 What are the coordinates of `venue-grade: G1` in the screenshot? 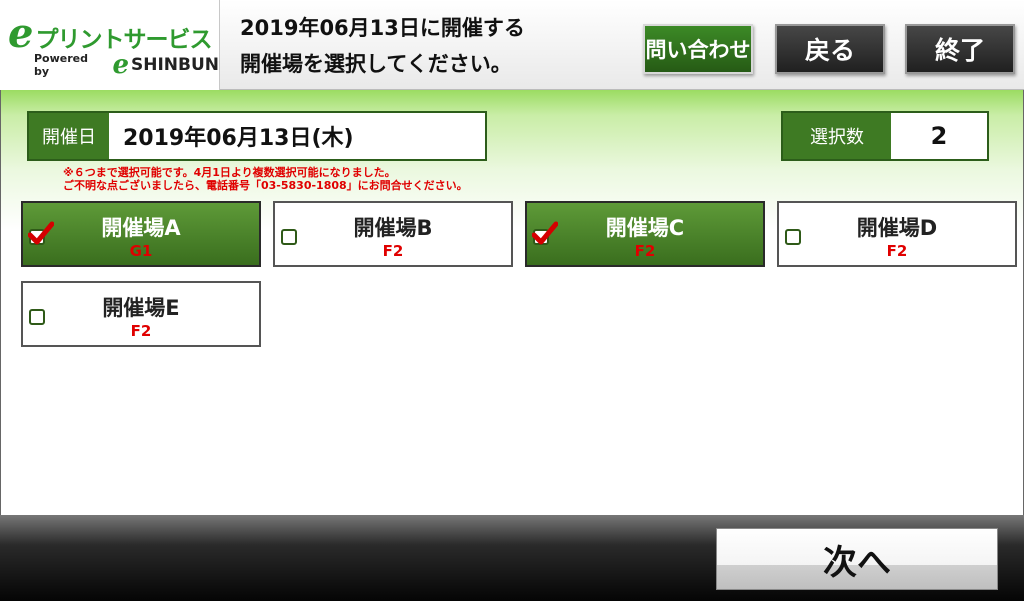 It's located at (141, 251).